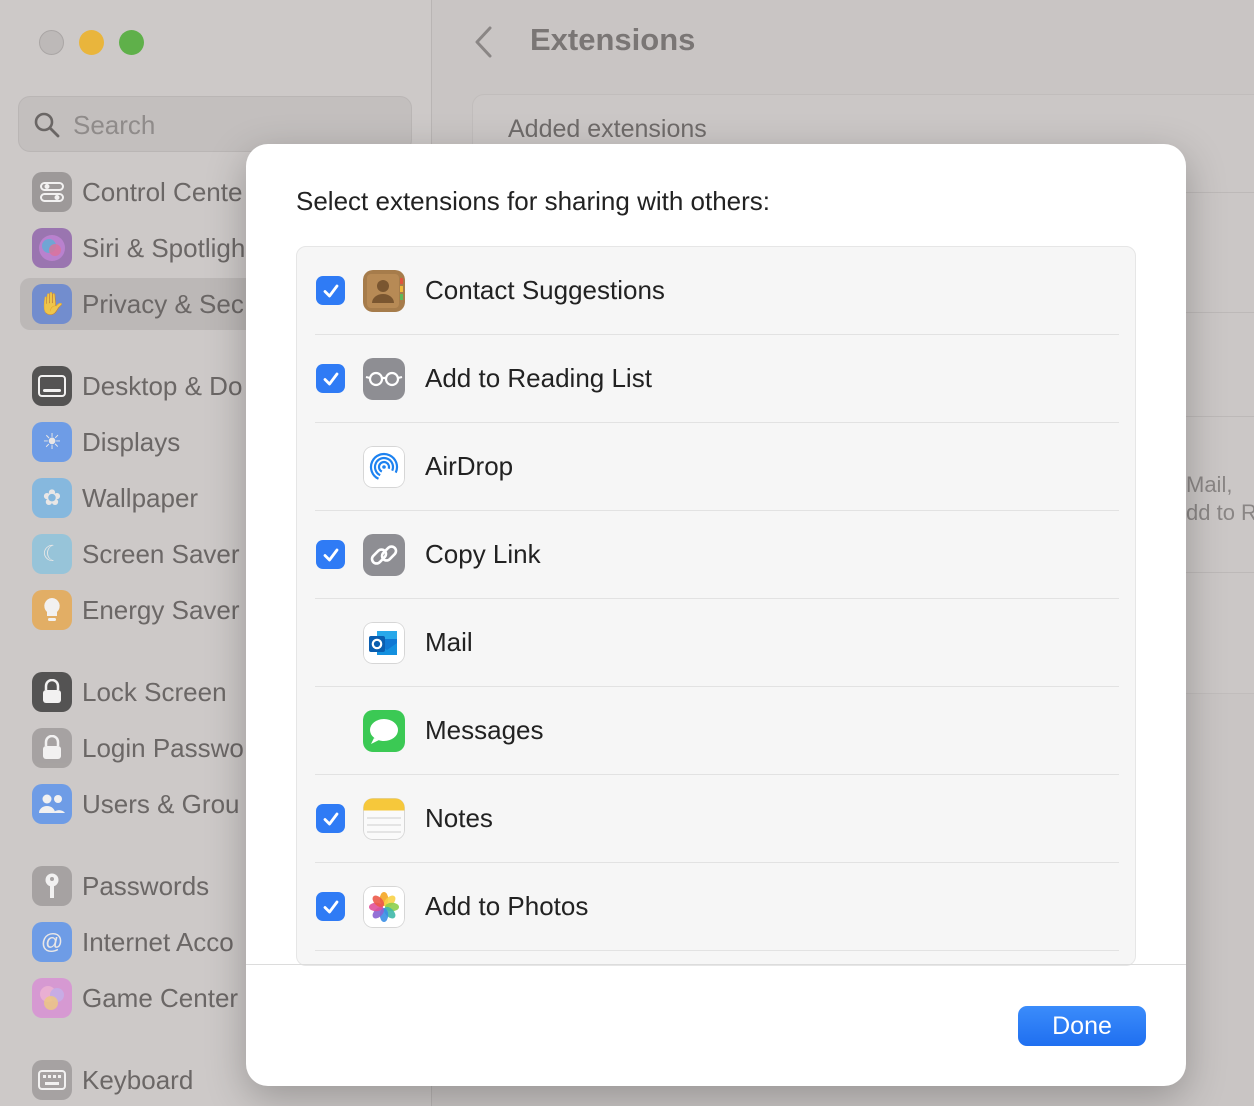 This screenshot has height=1106, width=1254. What do you see at coordinates (716, 555) in the screenshot?
I see `extension-row: Copy Link` at bounding box center [716, 555].